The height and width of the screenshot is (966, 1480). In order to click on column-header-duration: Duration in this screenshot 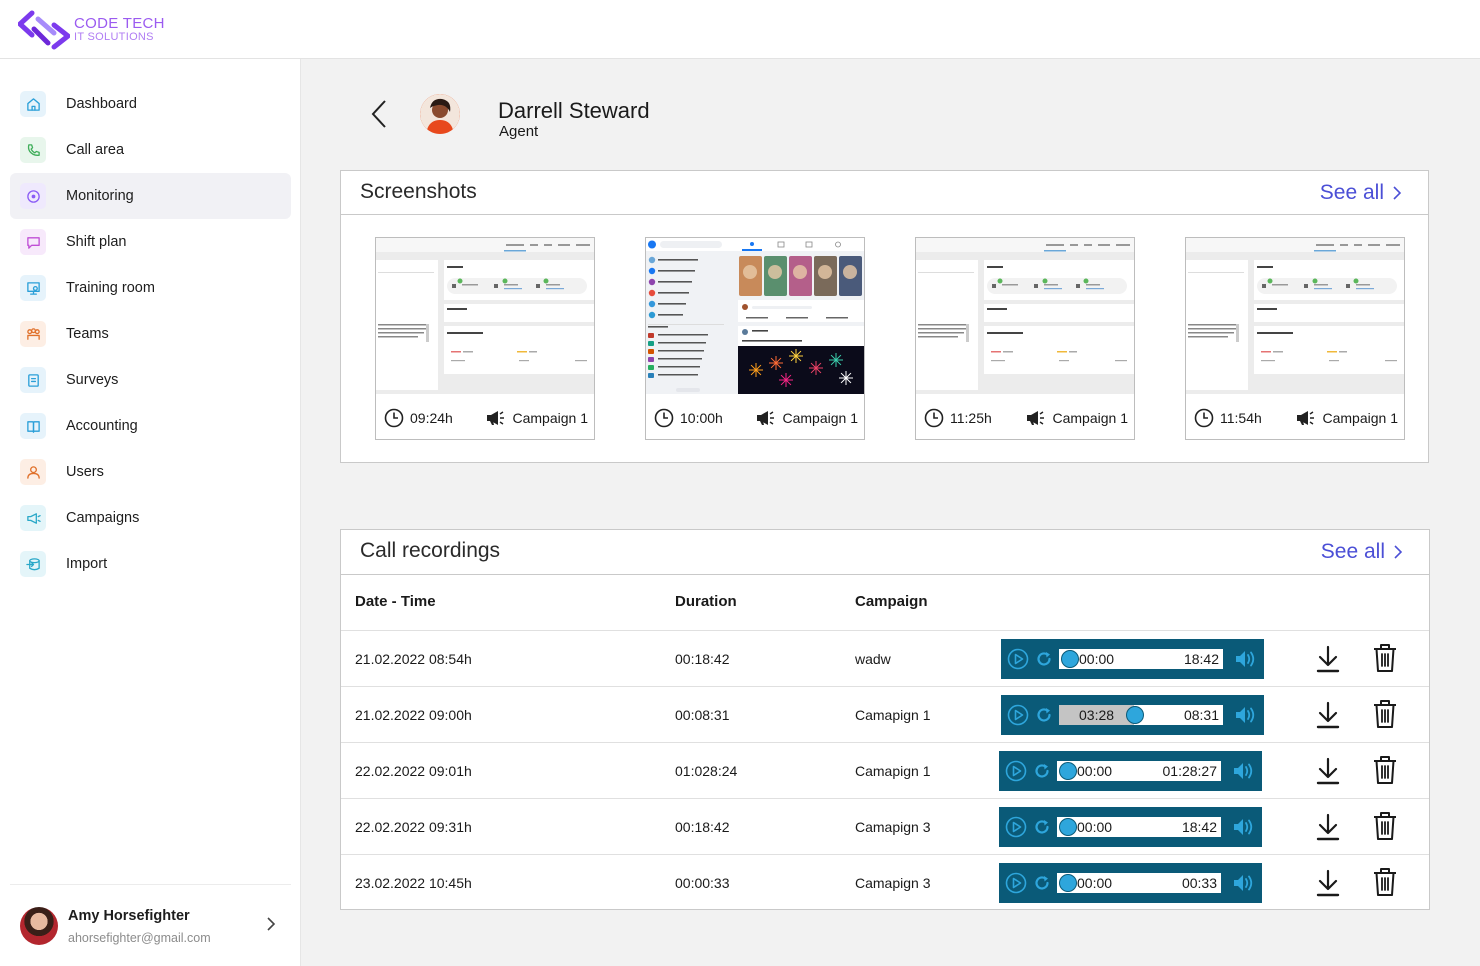, I will do `click(706, 601)`.